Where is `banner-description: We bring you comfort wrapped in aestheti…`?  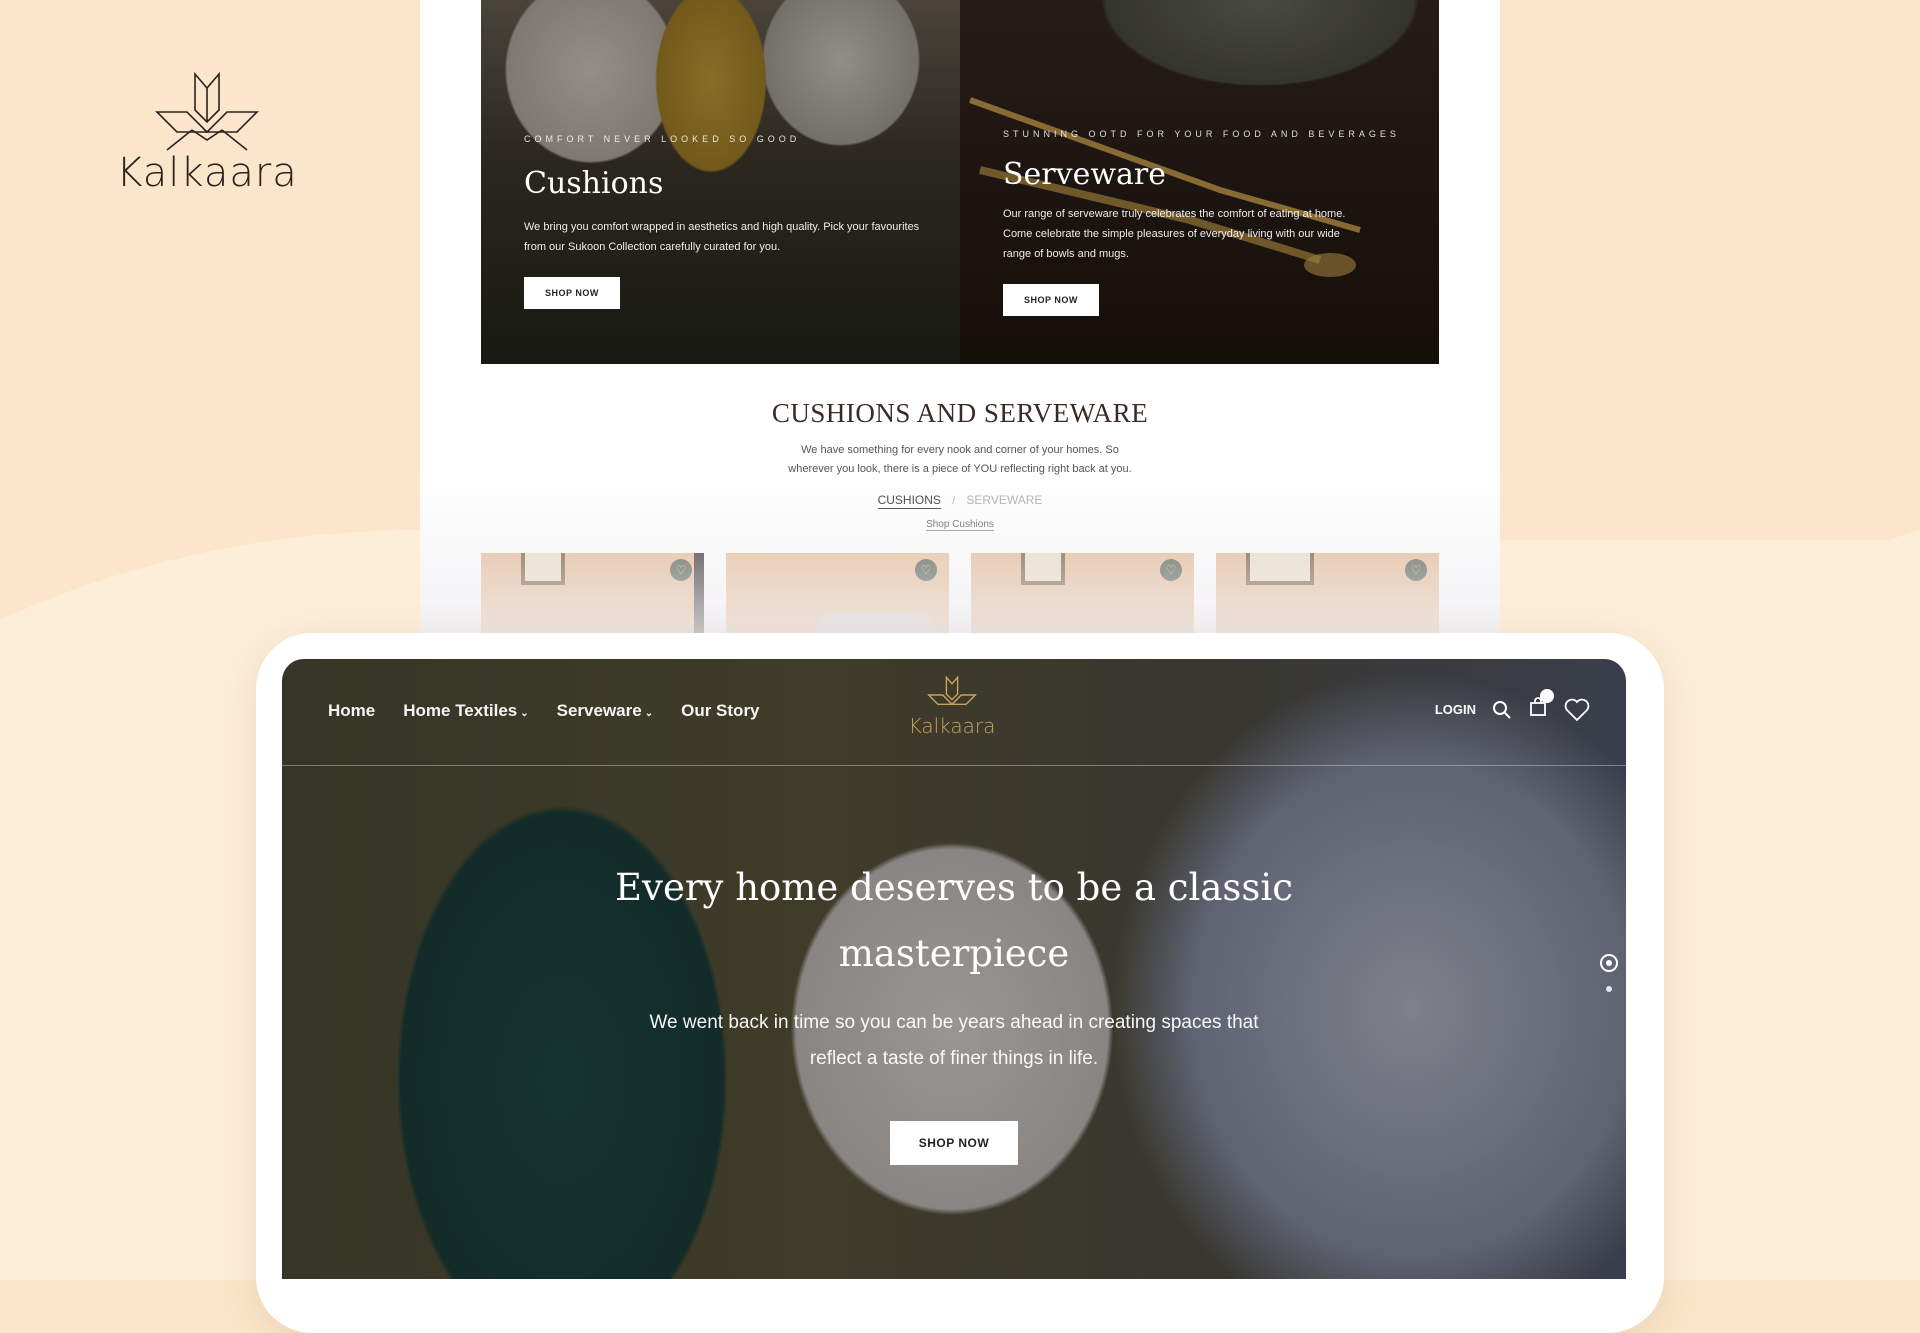 banner-description: We bring you comfort wrapped in aestheti… is located at coordinates (722, 237).